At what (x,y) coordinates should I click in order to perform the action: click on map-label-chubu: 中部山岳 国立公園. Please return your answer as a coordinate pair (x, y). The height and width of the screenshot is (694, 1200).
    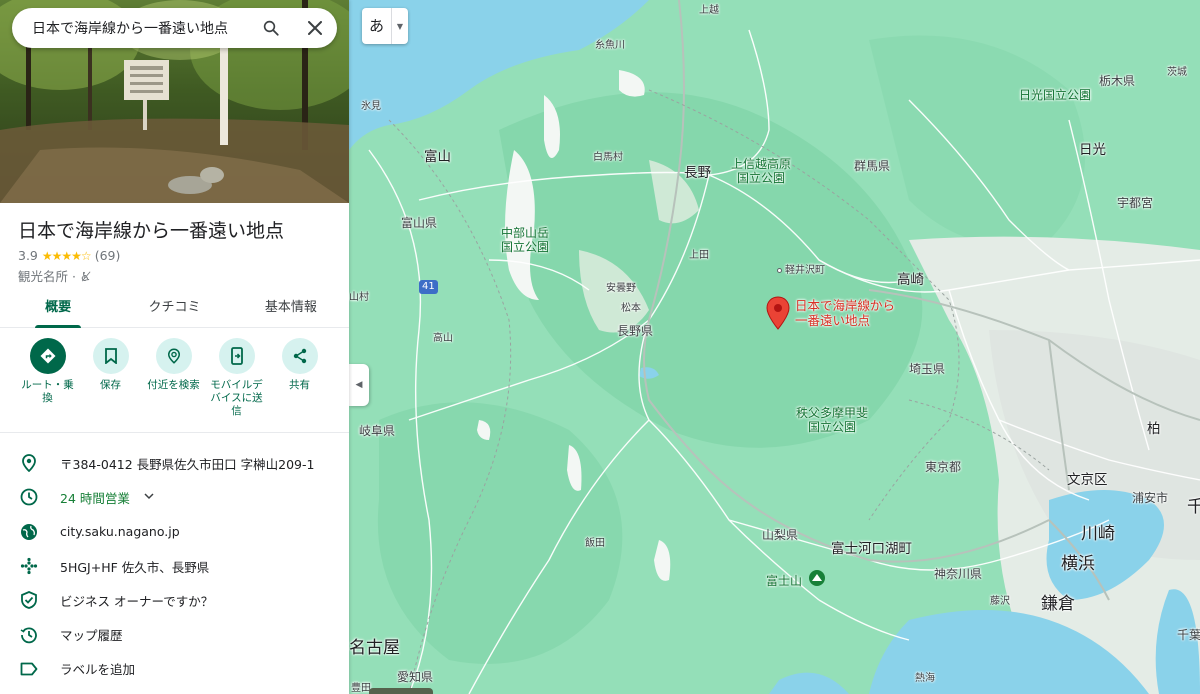
    Looking at the image, I should click on (525, 240).